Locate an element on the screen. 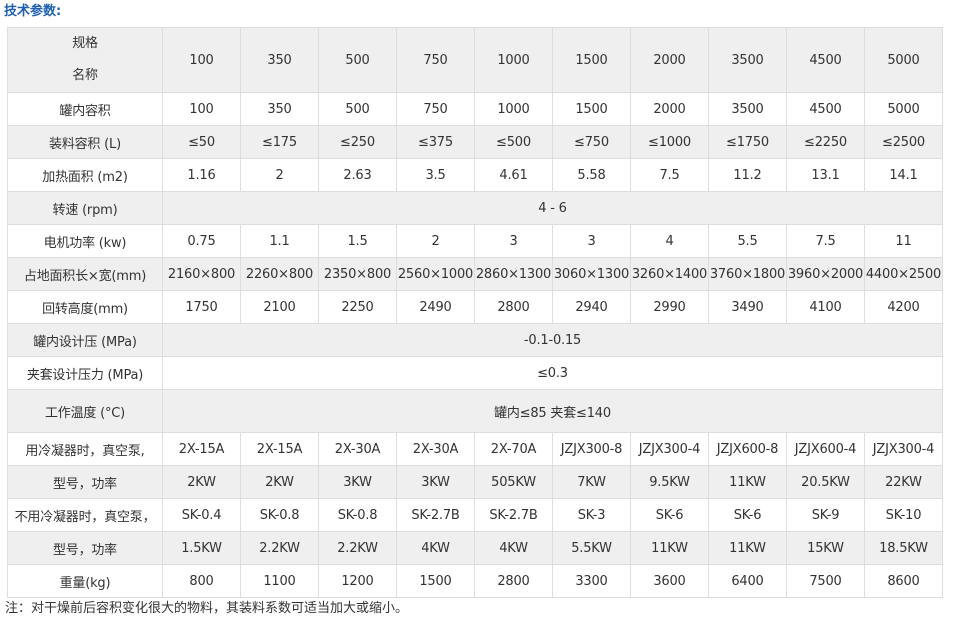  value-cell: 3300 is located at coordinates (591, 581).